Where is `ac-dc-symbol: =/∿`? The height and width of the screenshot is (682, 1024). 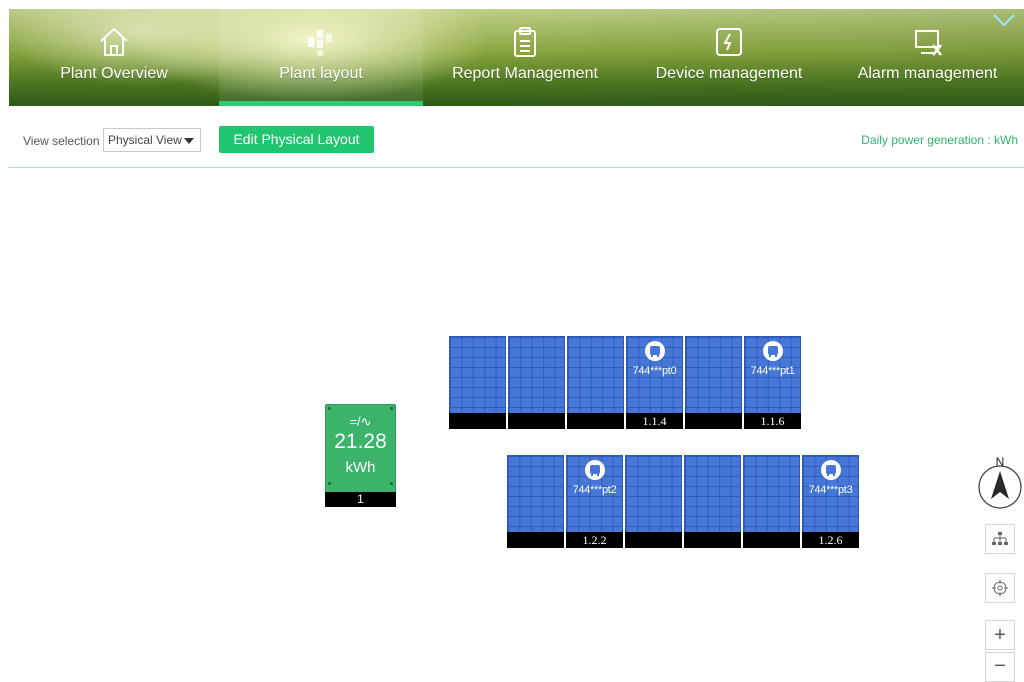
ac-dc-symbol: =/∿ is located at coordinates (360, 421).